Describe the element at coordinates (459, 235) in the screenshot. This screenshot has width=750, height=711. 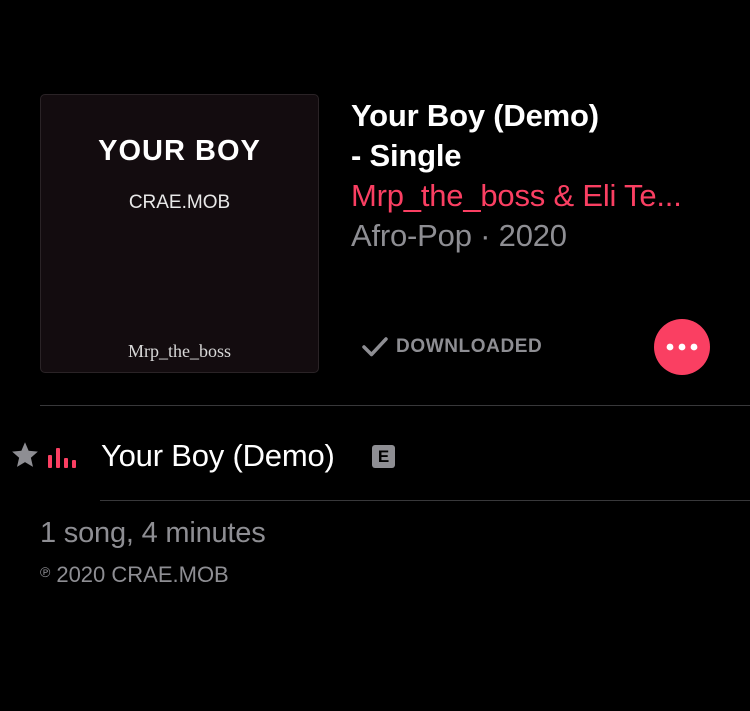
I see `genre-year: Afro-Pop · 2020` at that location.